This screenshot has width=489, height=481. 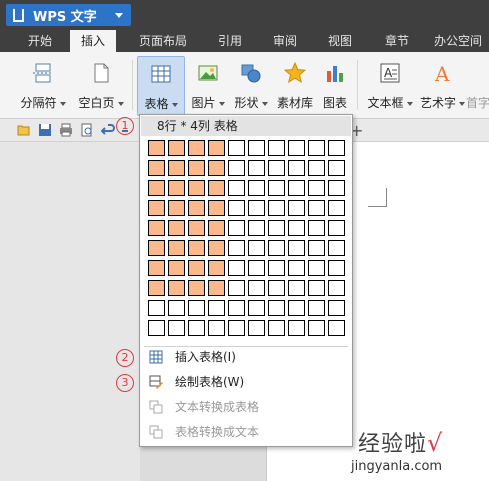 I want to click on draw-table-item: 绘制表格(W), so click(x=246, y=382).